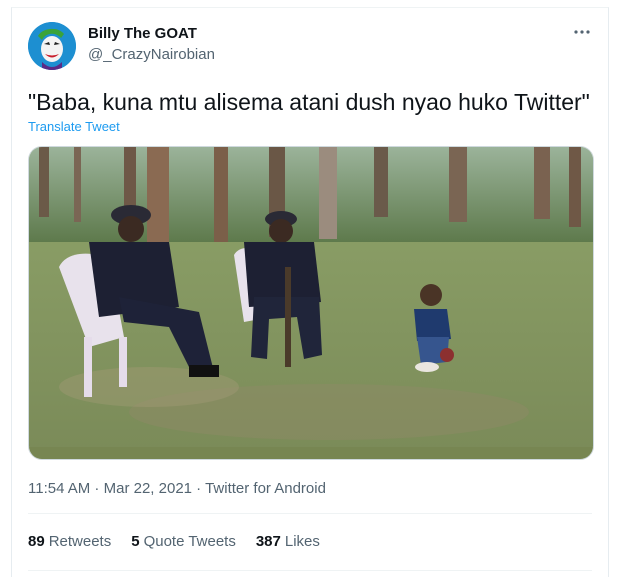 This screenshot has height=577, width=621. What do you see at coordinates (135, 541) in the screenshot?
I see `quote-tweets-count: 5` at bounding box center [135, 541].